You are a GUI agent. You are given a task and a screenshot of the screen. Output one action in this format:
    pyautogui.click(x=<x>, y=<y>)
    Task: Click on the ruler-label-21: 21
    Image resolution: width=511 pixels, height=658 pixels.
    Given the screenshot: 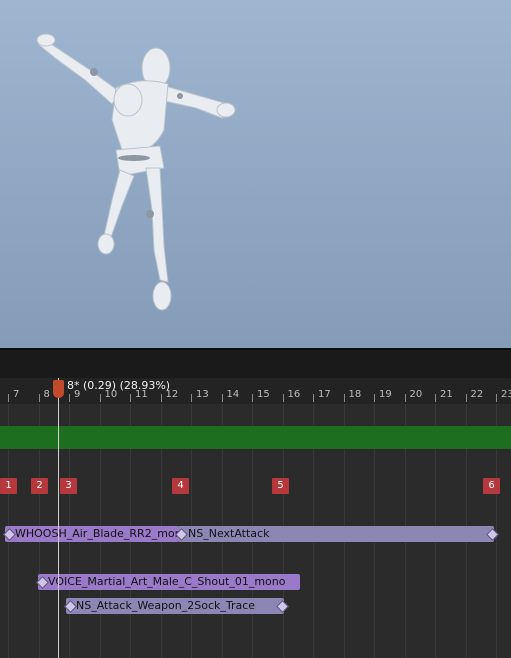 What is the action you would take?
    pyautogui.click(x=446, y=394)
    